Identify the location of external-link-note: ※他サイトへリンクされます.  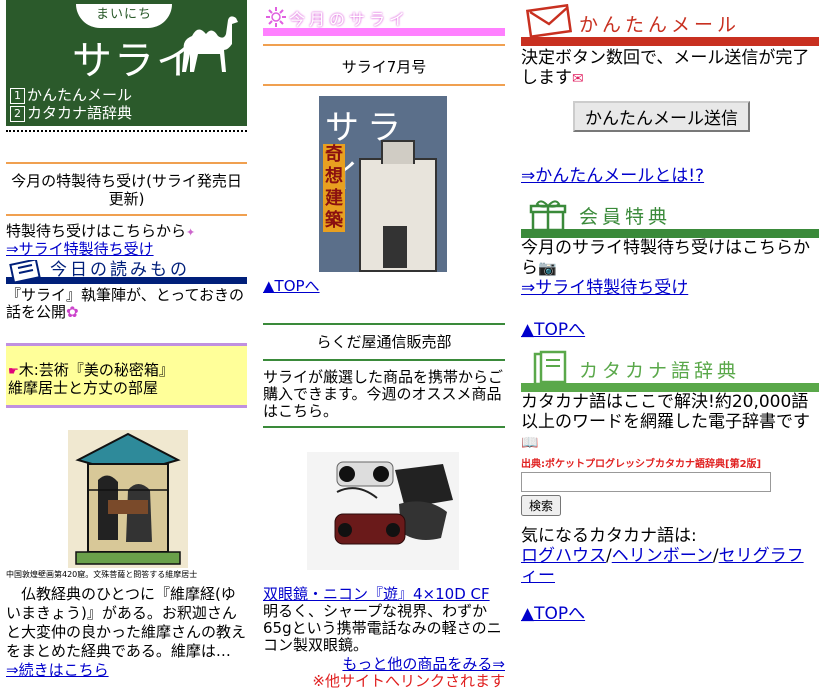
(408, 681).